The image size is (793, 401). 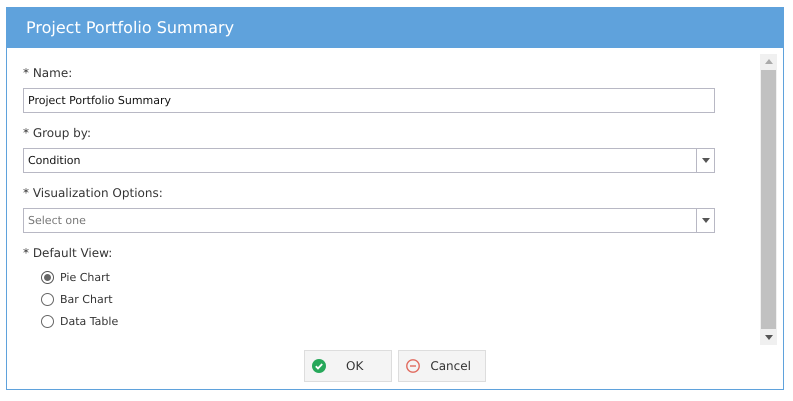 What do you see at coordinates (768, 61) in the screenshot?
I see `scroll-up-icon` at bounding box center [768, 61].